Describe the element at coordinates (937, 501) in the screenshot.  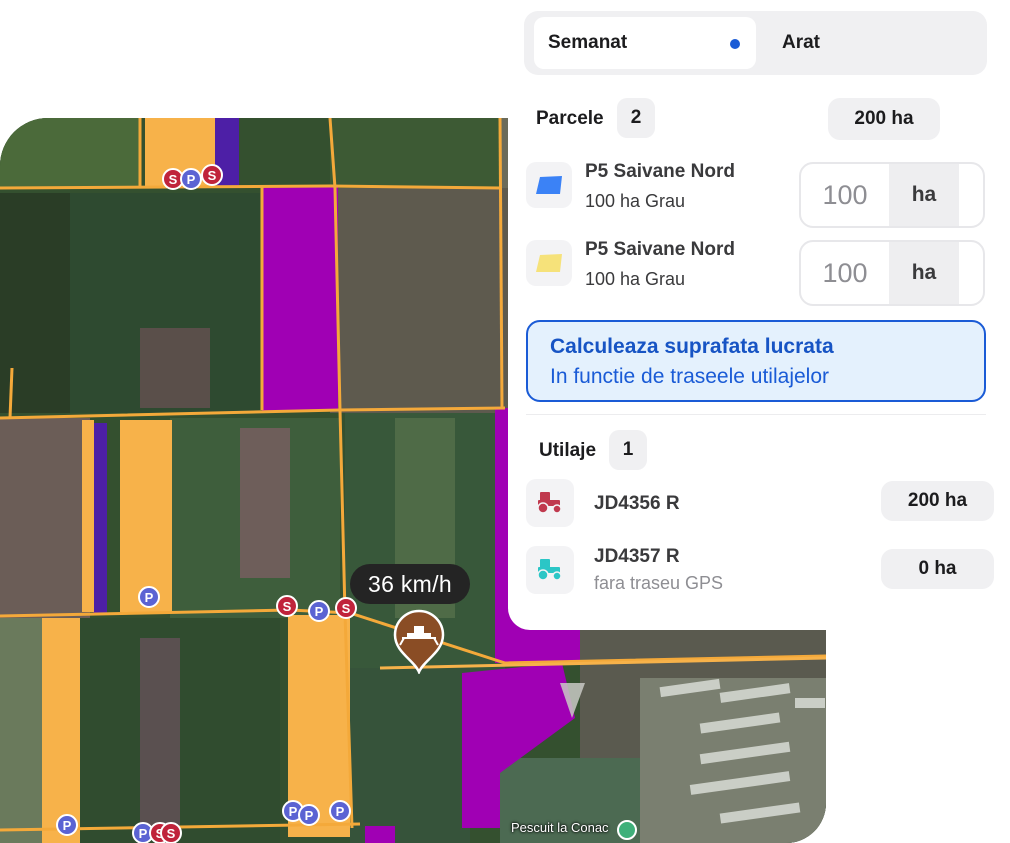
I see `equipment-area: 200 ha` at that location.